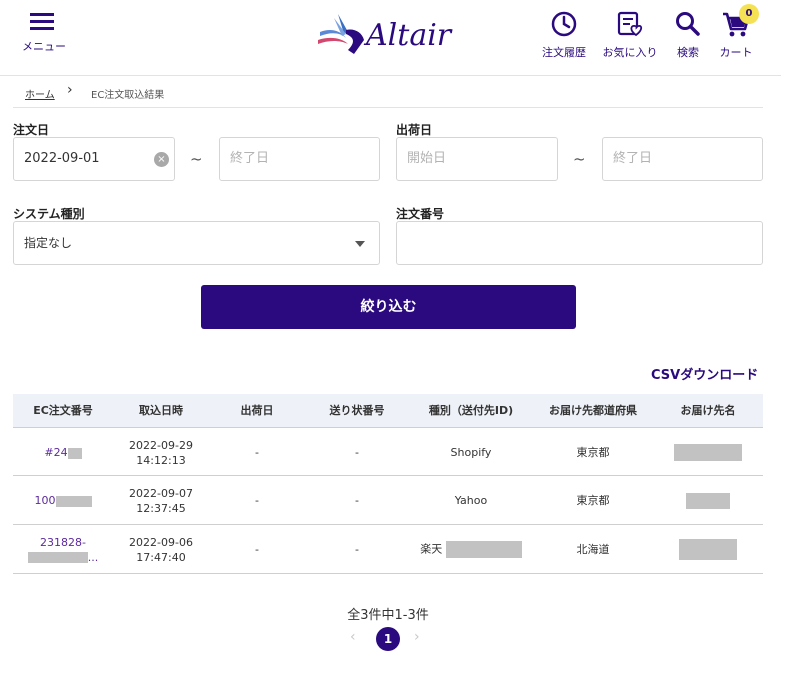 This screenshot has height=691, width=793. I want to click on ship-date-end-placeholder: 終了日, so click(633, 158).